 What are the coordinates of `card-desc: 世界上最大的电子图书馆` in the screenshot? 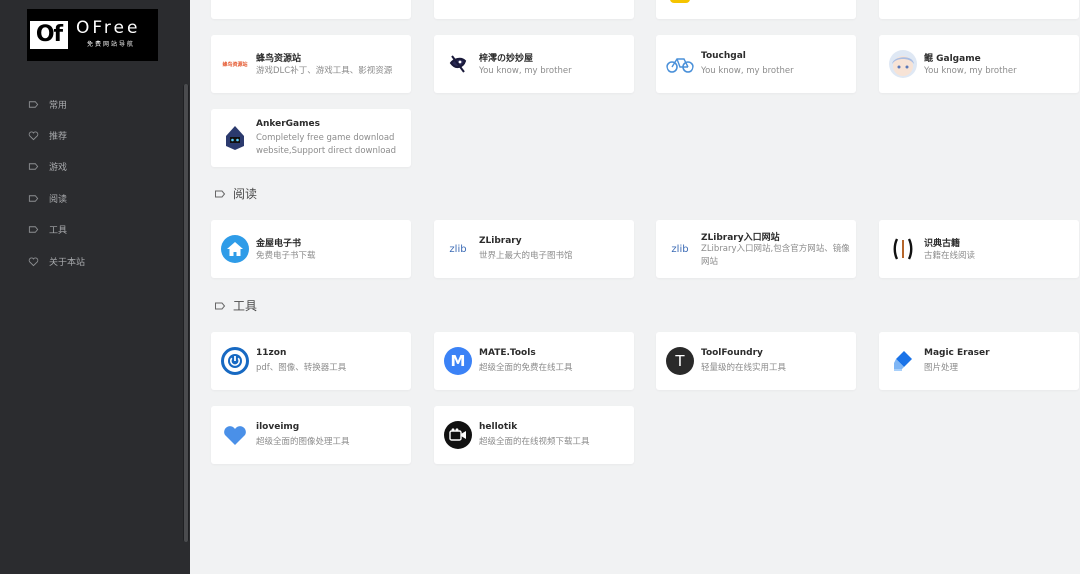 It's located at (526, 256).